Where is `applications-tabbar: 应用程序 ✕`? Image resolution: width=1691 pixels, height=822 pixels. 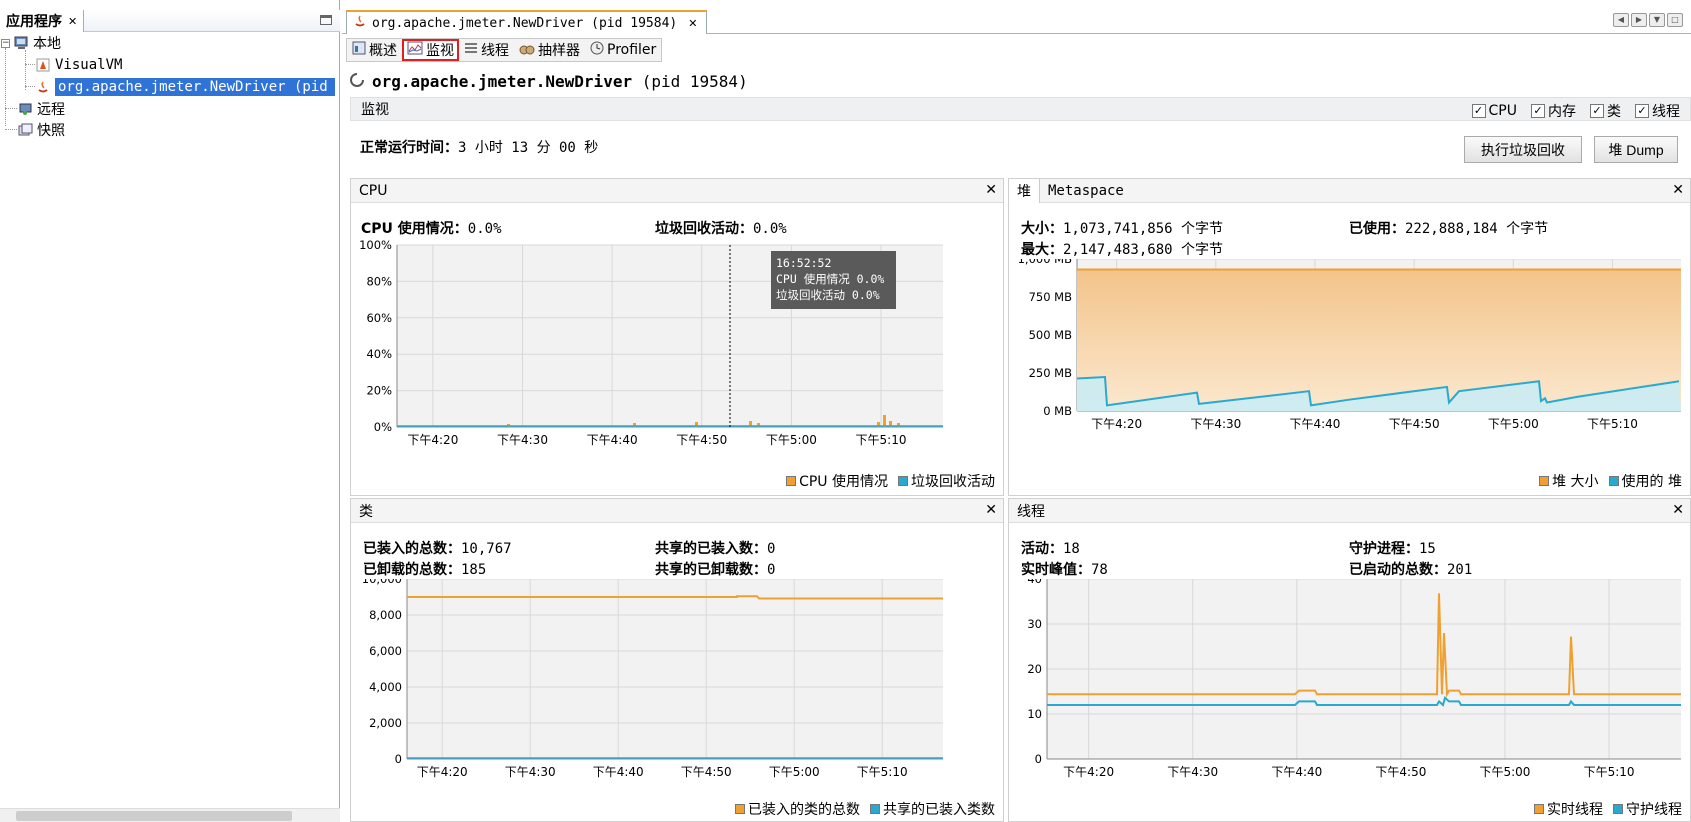 applications-tabbar: 应用程序 ✕ is located at coordinates (170, 21).